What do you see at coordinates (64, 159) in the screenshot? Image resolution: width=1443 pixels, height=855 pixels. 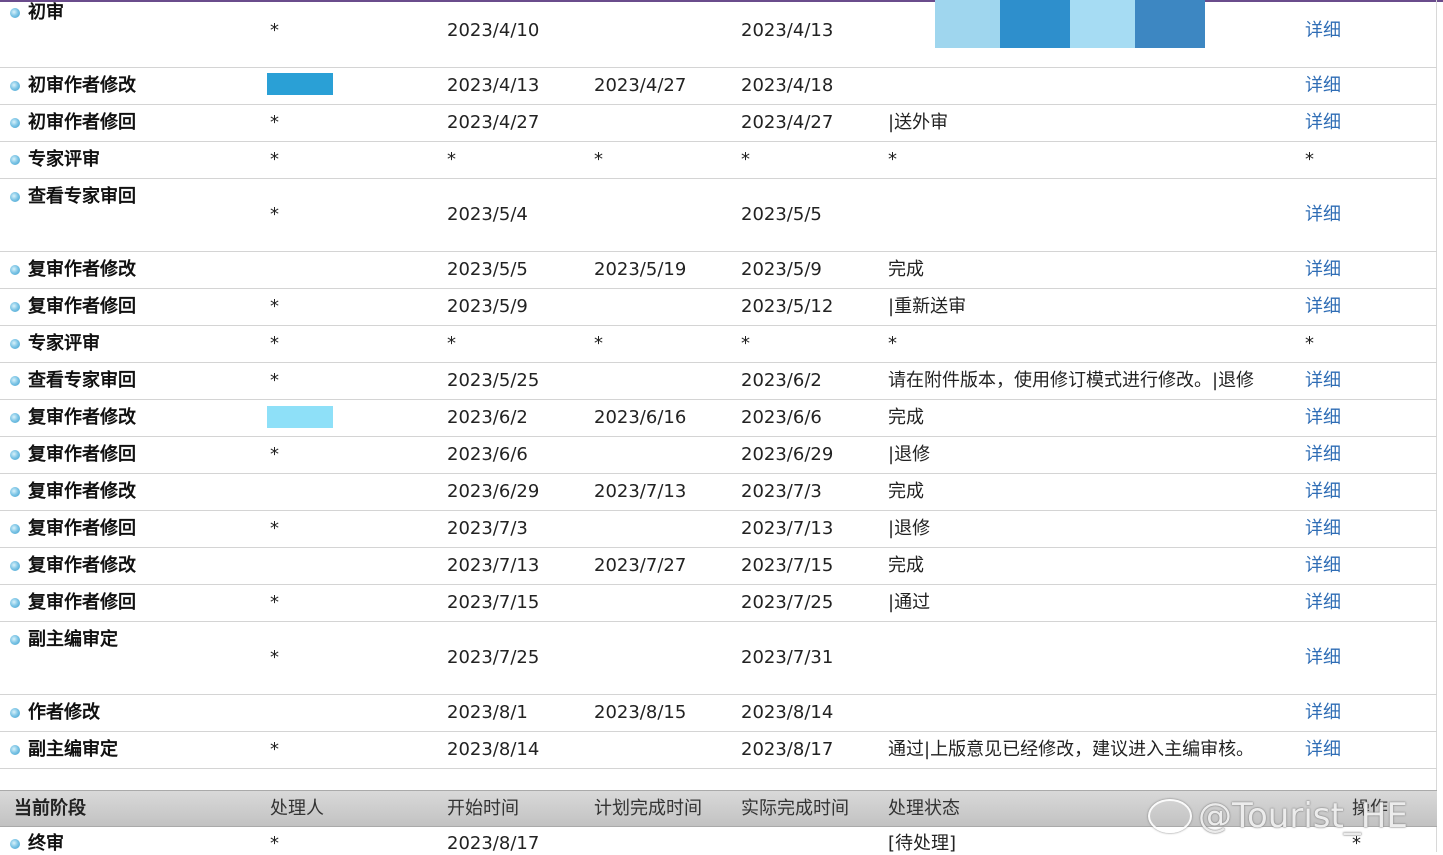 I see `stage-label: 专家评审` at bounding box center [64, 159].